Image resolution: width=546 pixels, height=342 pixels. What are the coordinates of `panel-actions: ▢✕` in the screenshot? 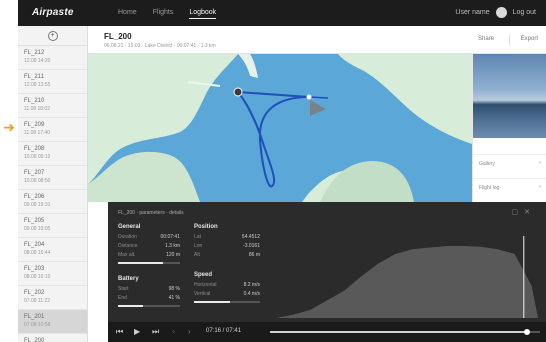 It's located at (524, 212).